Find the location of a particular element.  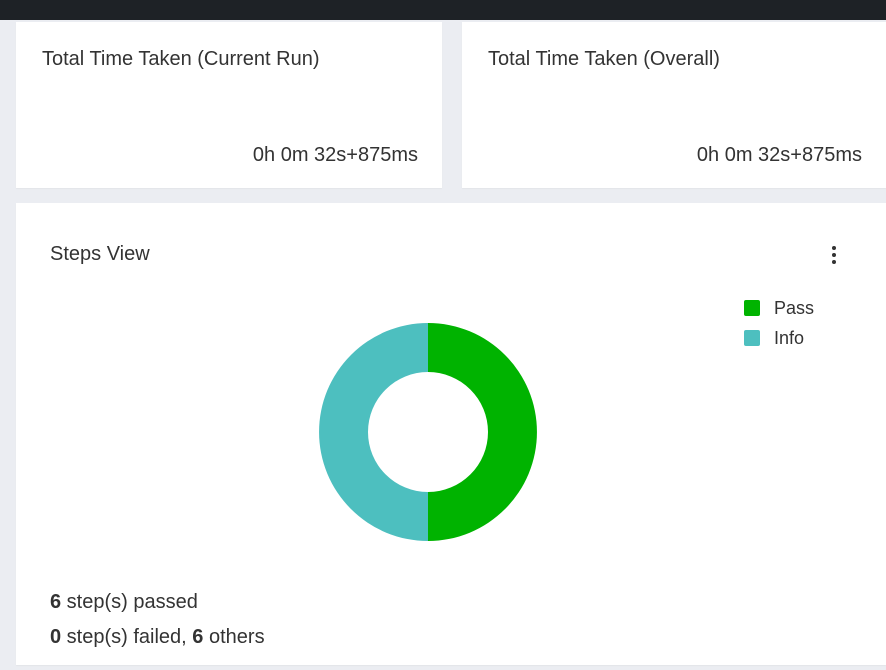

time-current-value: 0h 0m 32s+875ms is located at coordinates (335, 155).